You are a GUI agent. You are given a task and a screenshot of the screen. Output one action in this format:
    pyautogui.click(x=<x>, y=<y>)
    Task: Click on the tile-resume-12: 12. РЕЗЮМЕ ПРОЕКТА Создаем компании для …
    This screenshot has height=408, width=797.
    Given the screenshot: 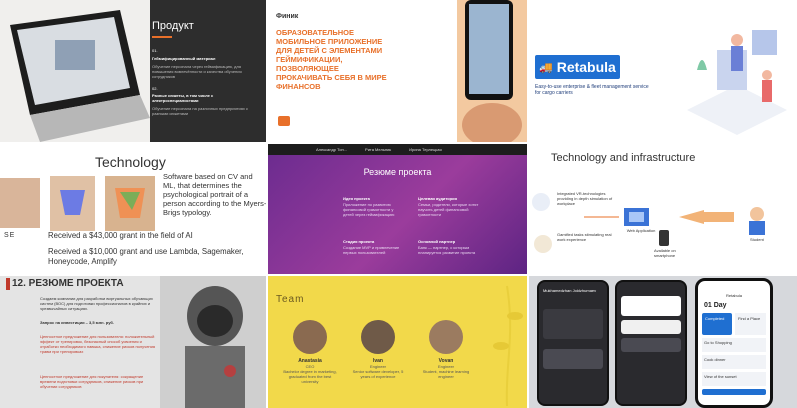 What is the action you would take?
    pyautogui.click(x=133, y=342)
    